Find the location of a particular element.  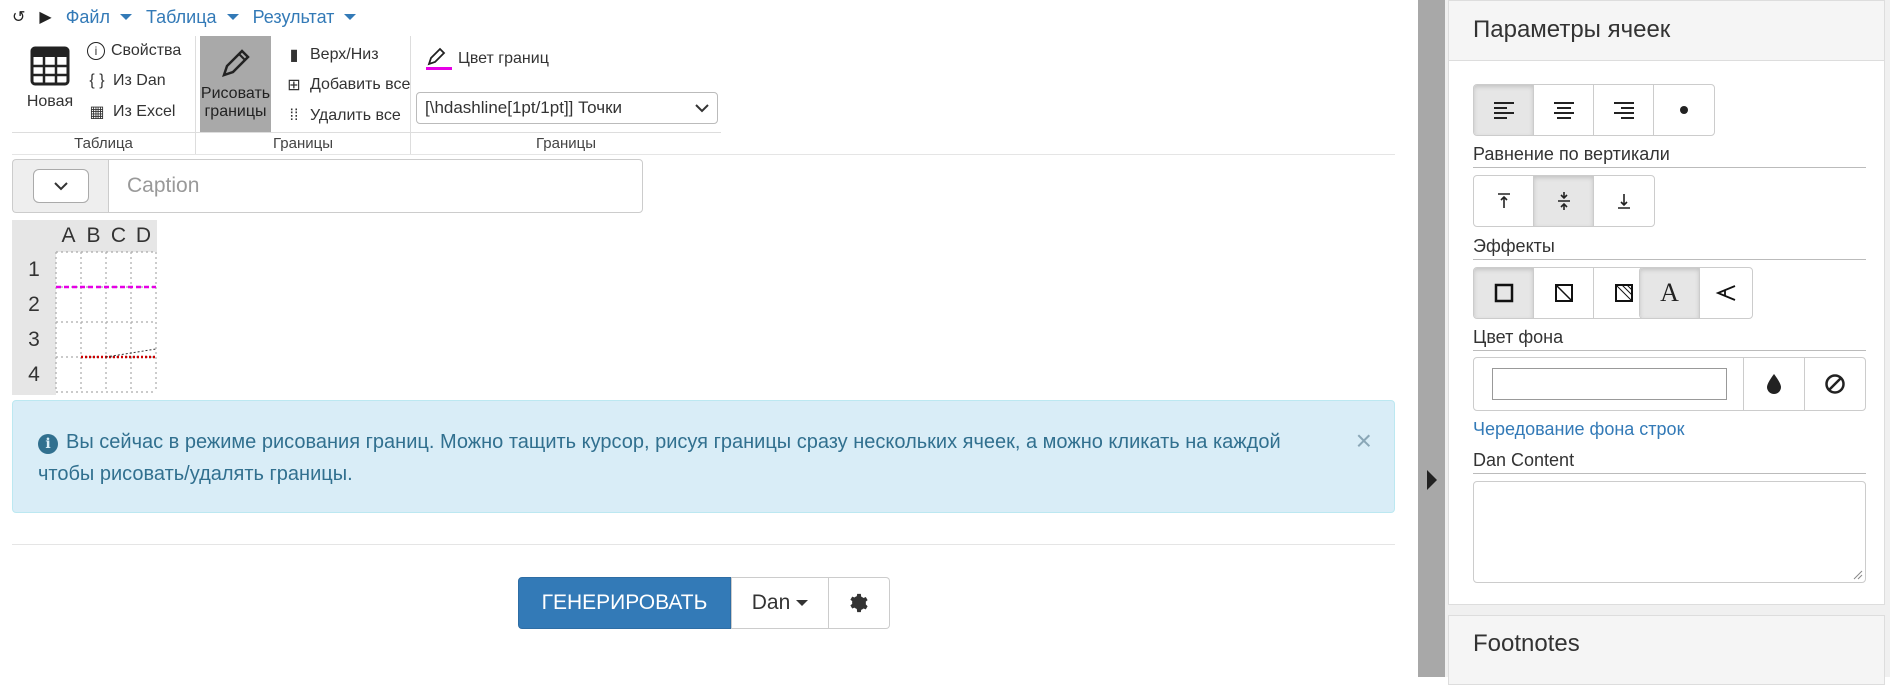

clear-color-button is located at coordinates (1834, 384).